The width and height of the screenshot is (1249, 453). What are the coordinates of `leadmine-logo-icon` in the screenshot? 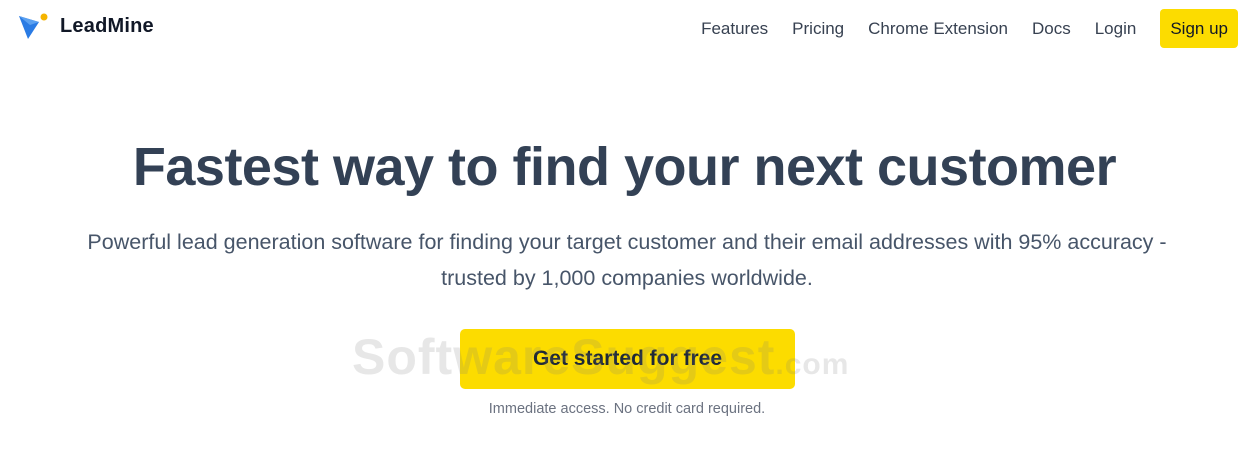 It's located at (34, 26).